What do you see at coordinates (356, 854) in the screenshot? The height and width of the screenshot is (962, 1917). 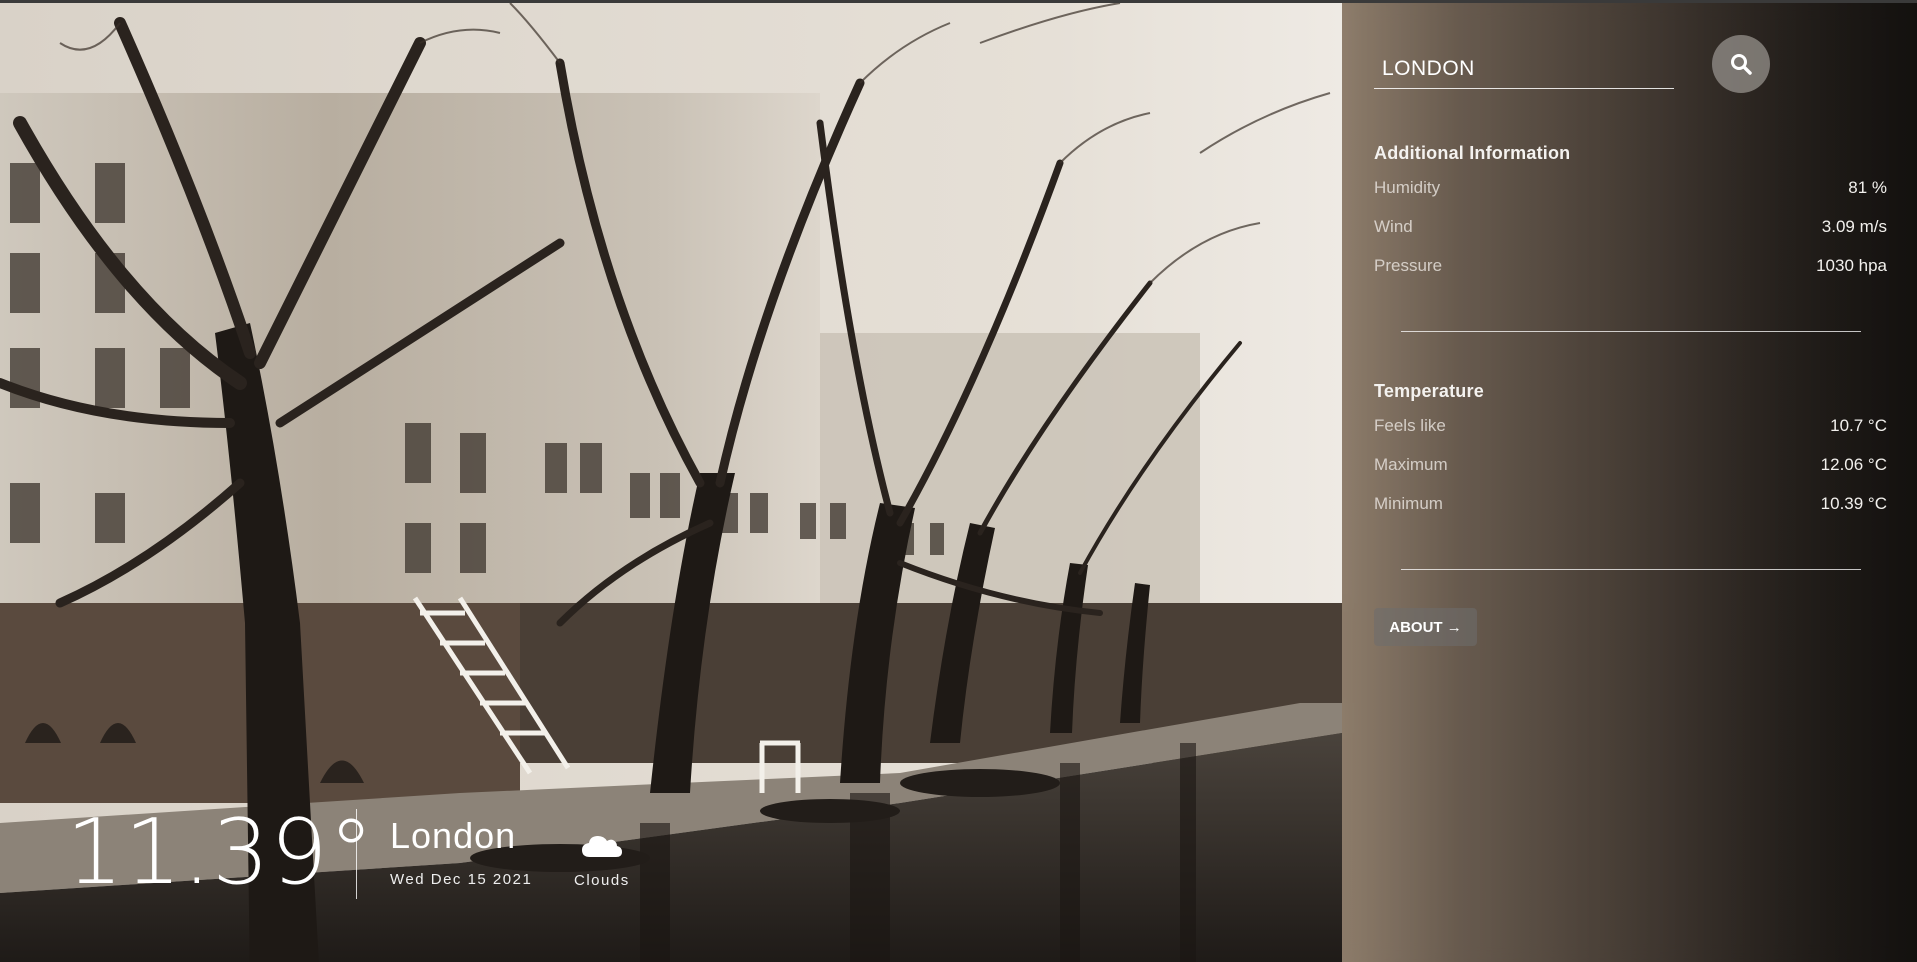 I see `summary-divider` at bounding box center [356, 854].